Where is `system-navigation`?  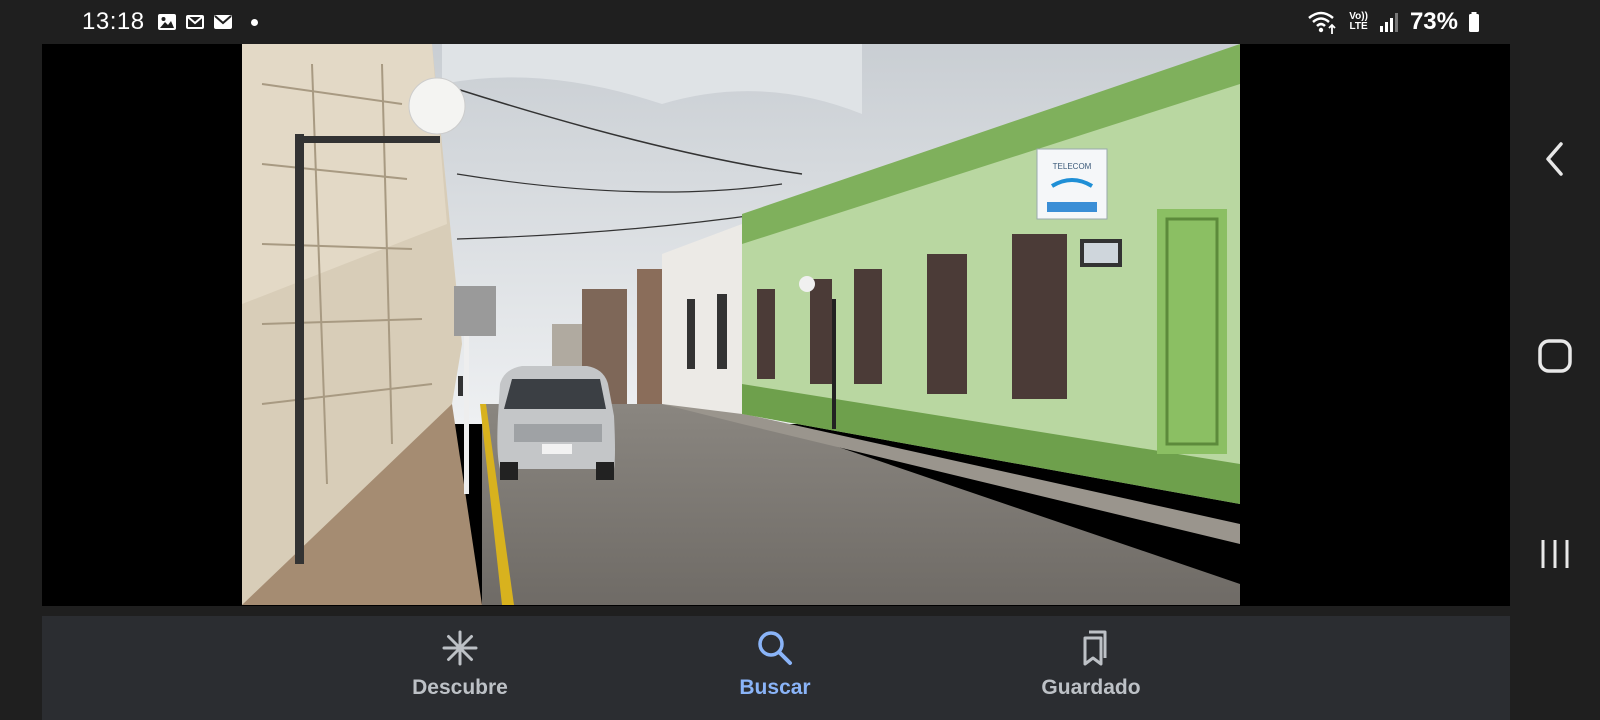 system-navigation is located at coordinates (1555, 382).